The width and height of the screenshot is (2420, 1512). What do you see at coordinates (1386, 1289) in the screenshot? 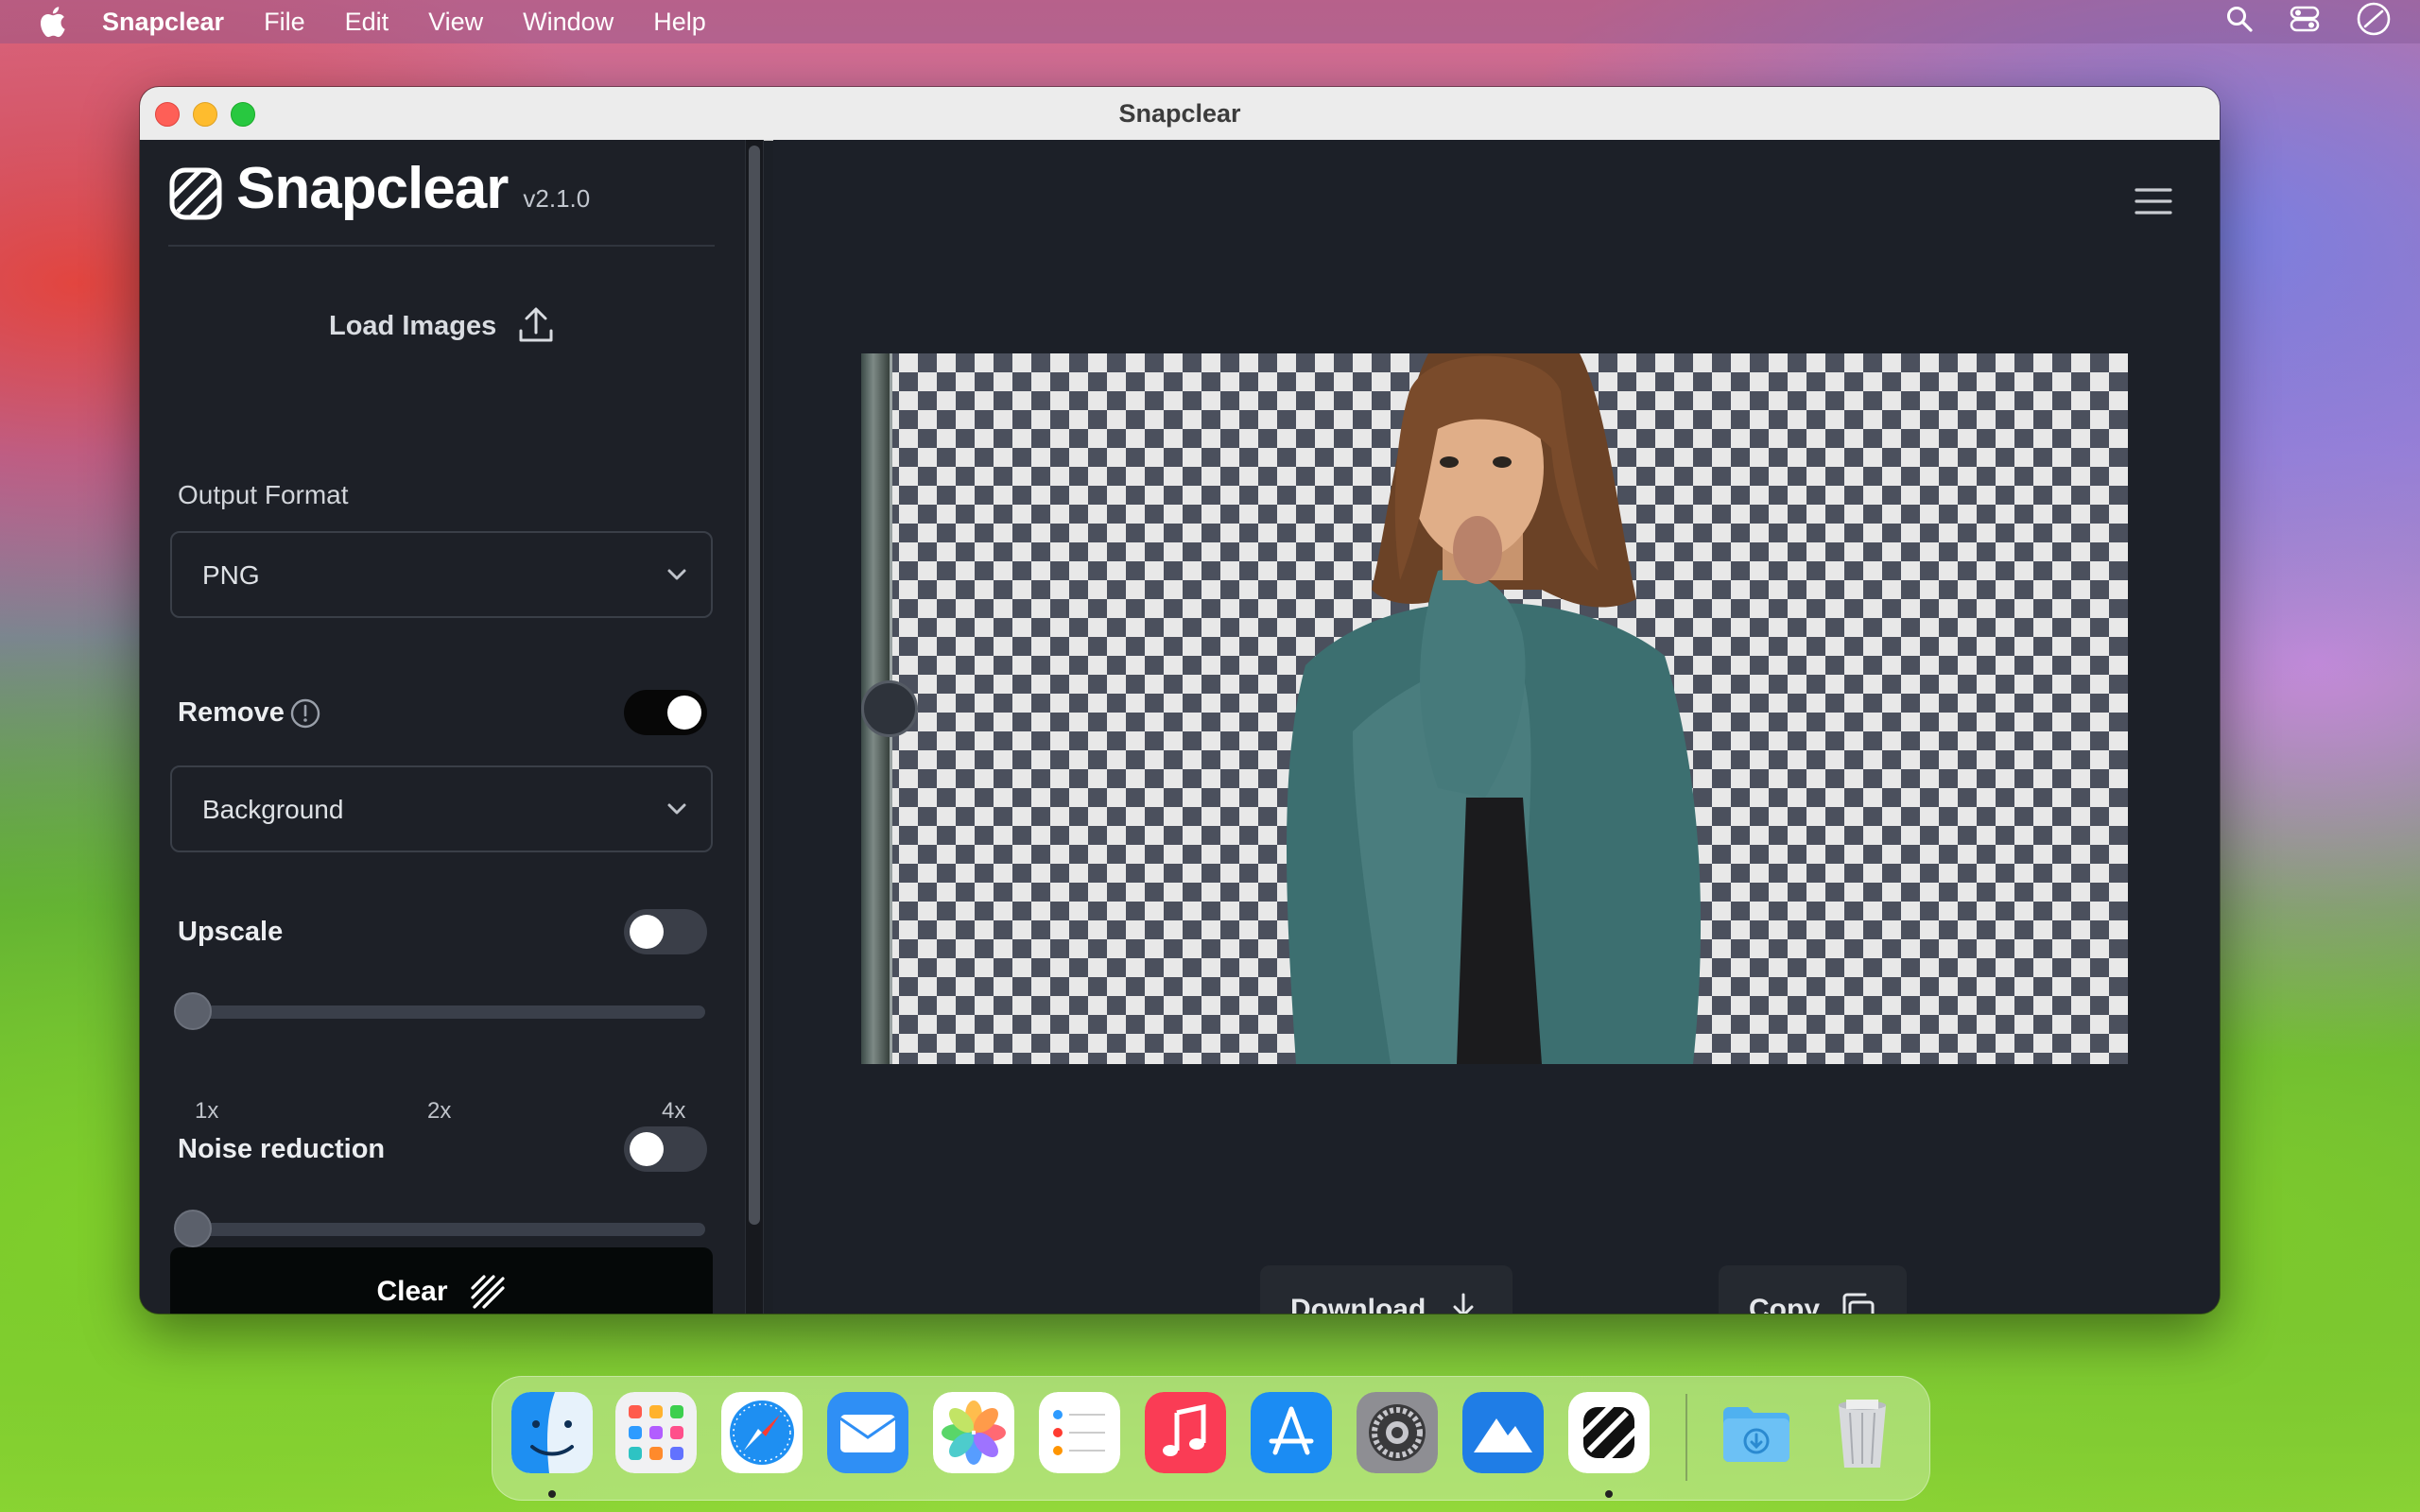
I see `download-button: Download` at bounding box center [1386, 1289].